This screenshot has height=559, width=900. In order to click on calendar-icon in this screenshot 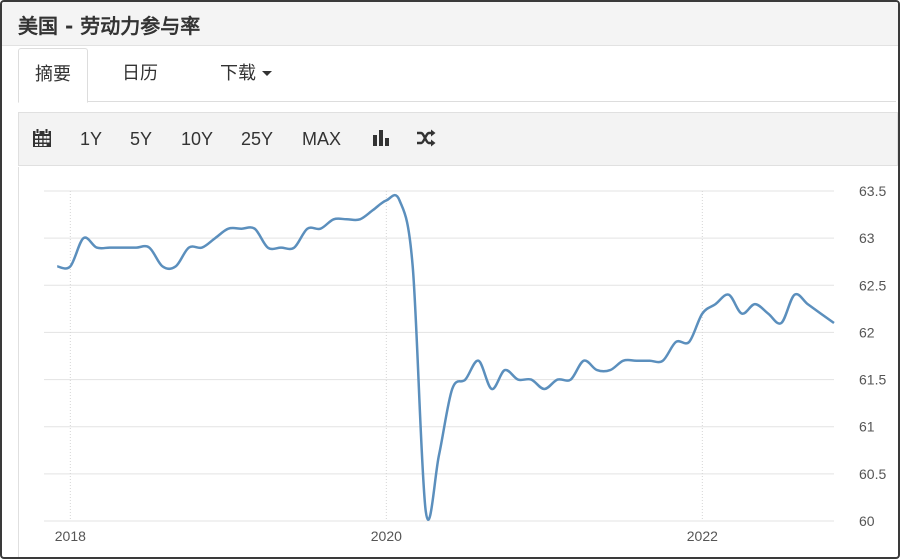, I will do `click(42, 138)`.